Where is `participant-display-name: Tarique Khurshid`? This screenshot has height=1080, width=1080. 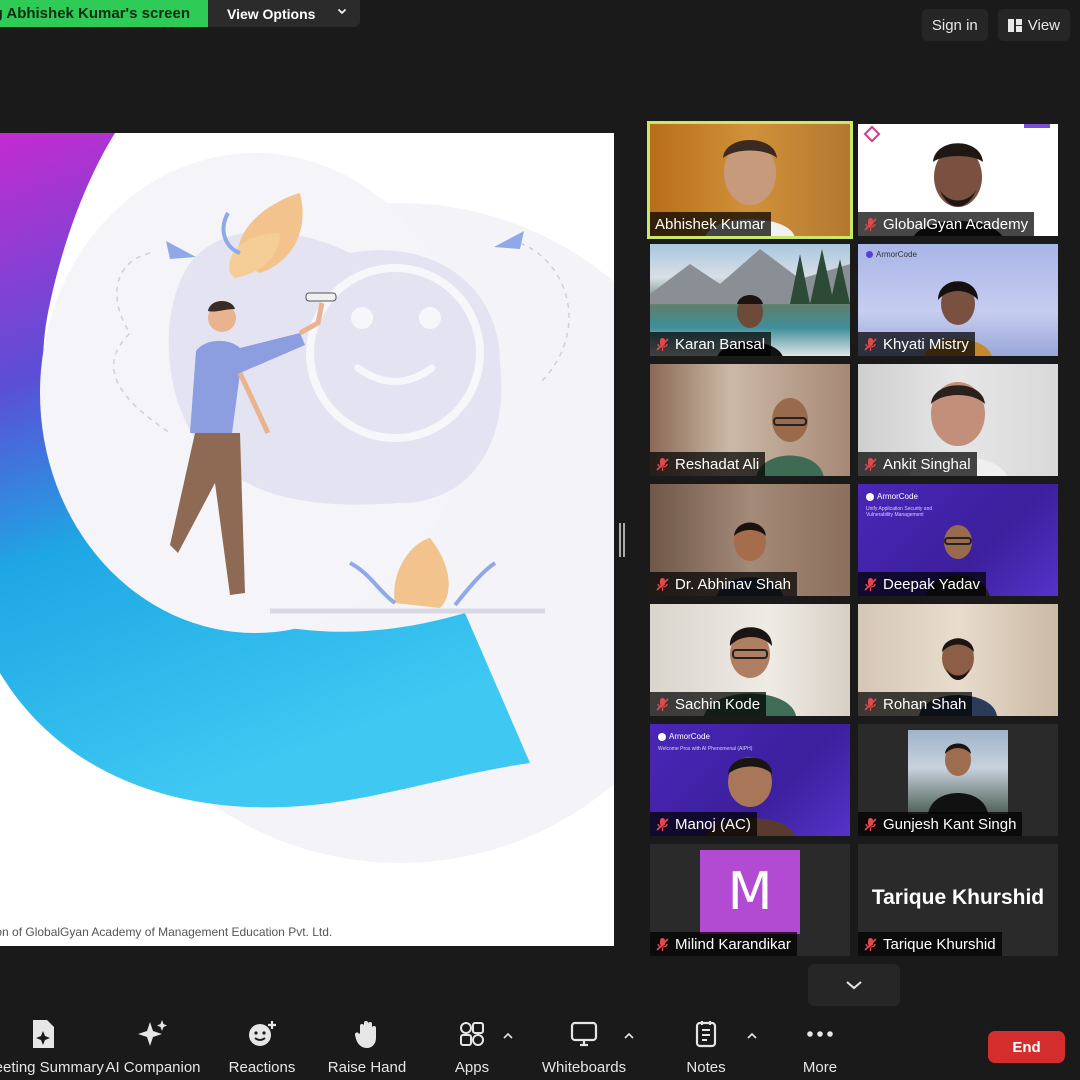 participant-display-name: Tarique Khurshid is located at coordinates (958, 897).